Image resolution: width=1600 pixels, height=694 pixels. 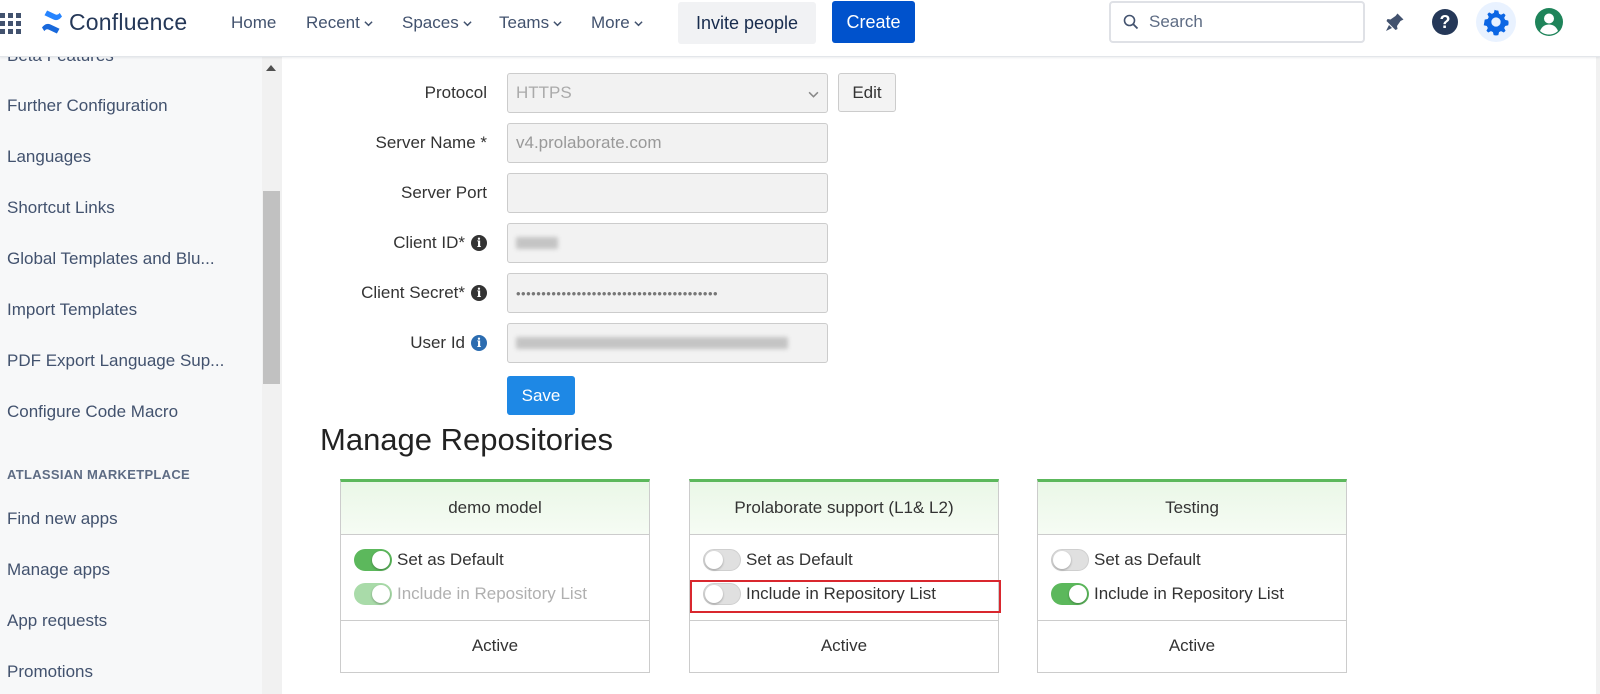 I want to click on nav-home-label: Home, so click(x=254, y=22).